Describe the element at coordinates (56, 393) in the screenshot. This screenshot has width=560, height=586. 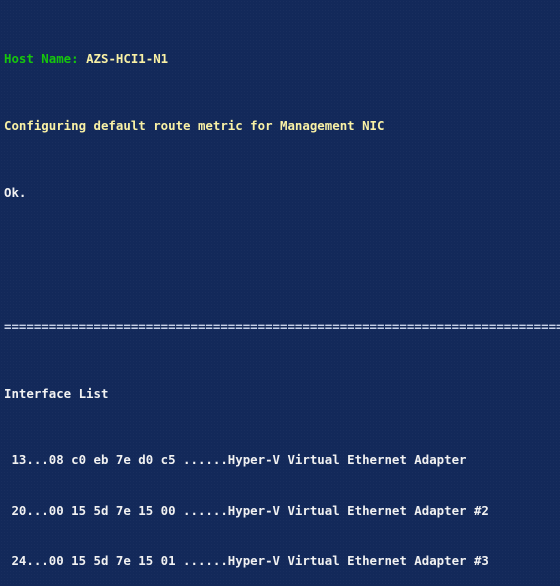
I see `interface-list-title: Interface List` at that location.